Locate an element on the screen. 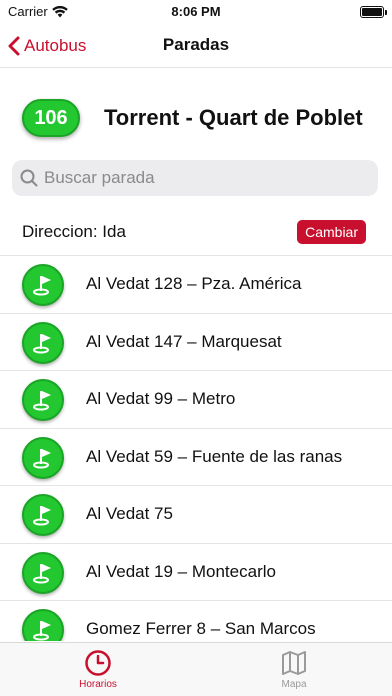 The image size is (392, 696). search-input is located at coordinates (204, 178).